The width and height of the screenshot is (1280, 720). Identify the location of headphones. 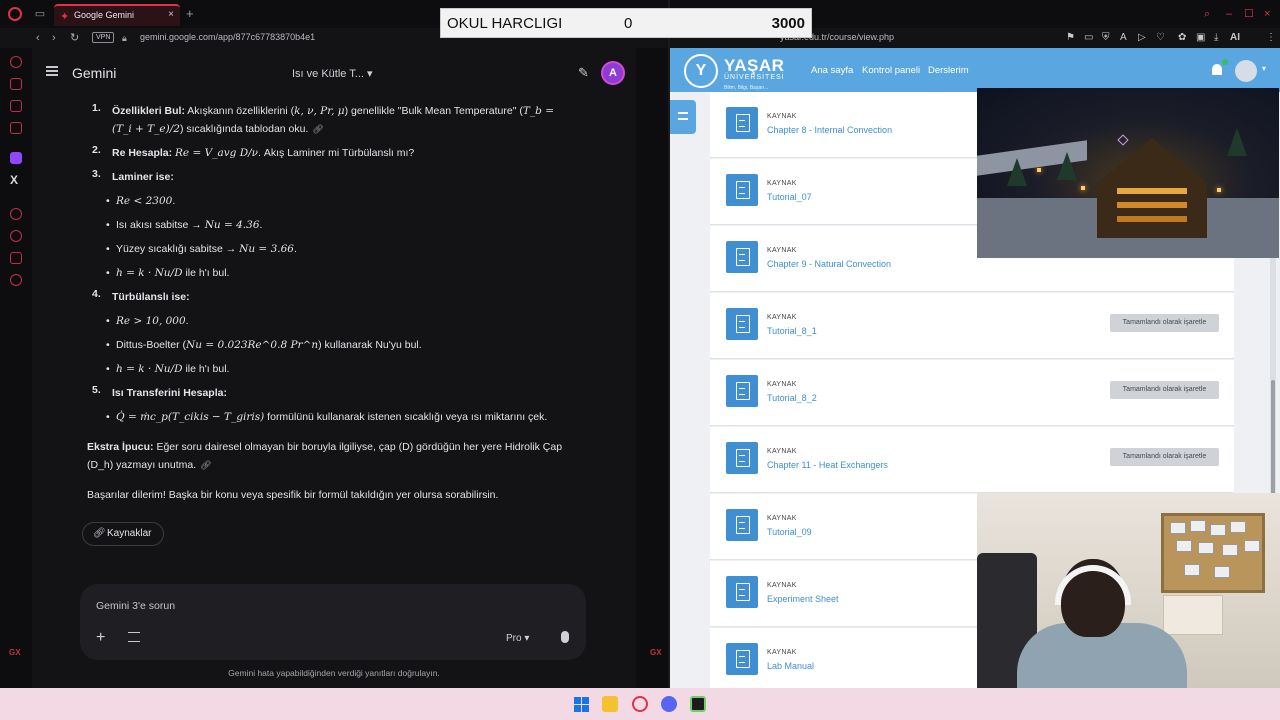
(1093, 585).